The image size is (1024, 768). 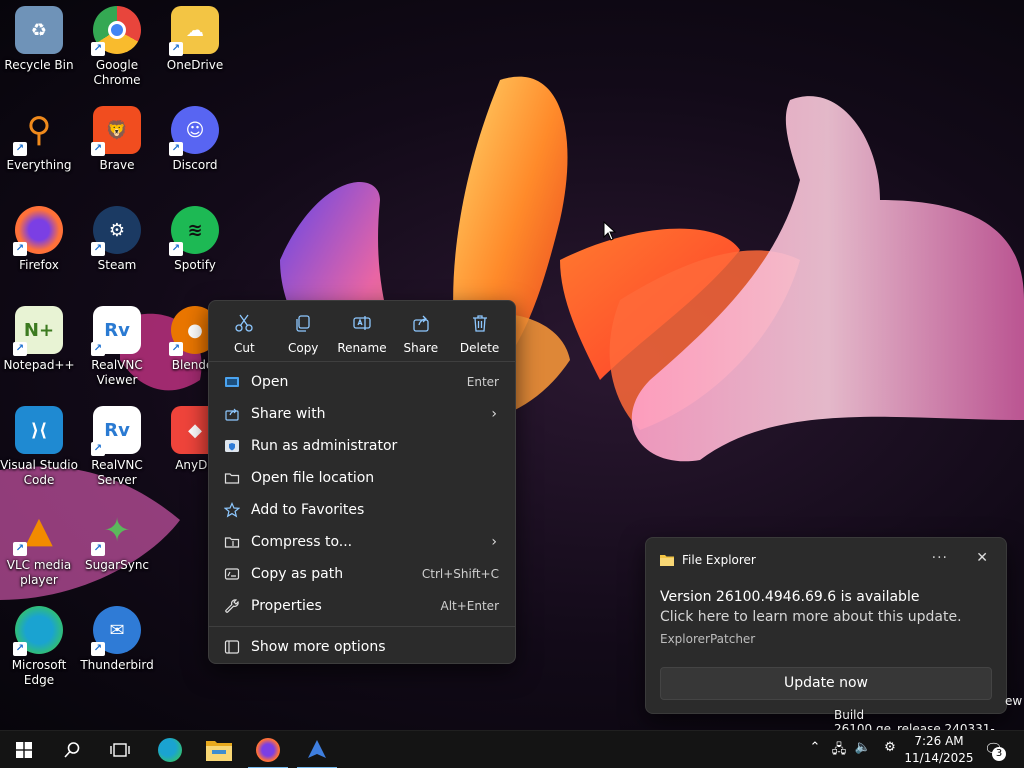 What do you see at coordinates (890, 749) in the screenshot?
I see `settings-gear-icon: ⚙` at bounding box center [890, 749].